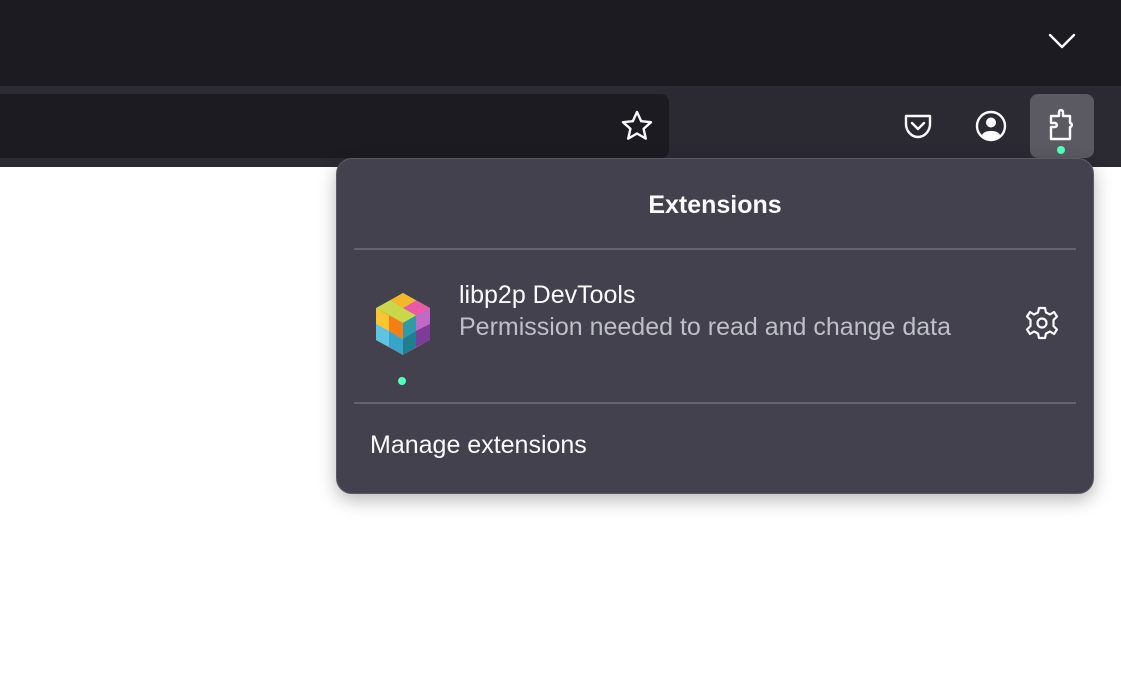 The height and width of the screenshot is (681, 1121). I want to click on pocket-icon, so click(918, 126).